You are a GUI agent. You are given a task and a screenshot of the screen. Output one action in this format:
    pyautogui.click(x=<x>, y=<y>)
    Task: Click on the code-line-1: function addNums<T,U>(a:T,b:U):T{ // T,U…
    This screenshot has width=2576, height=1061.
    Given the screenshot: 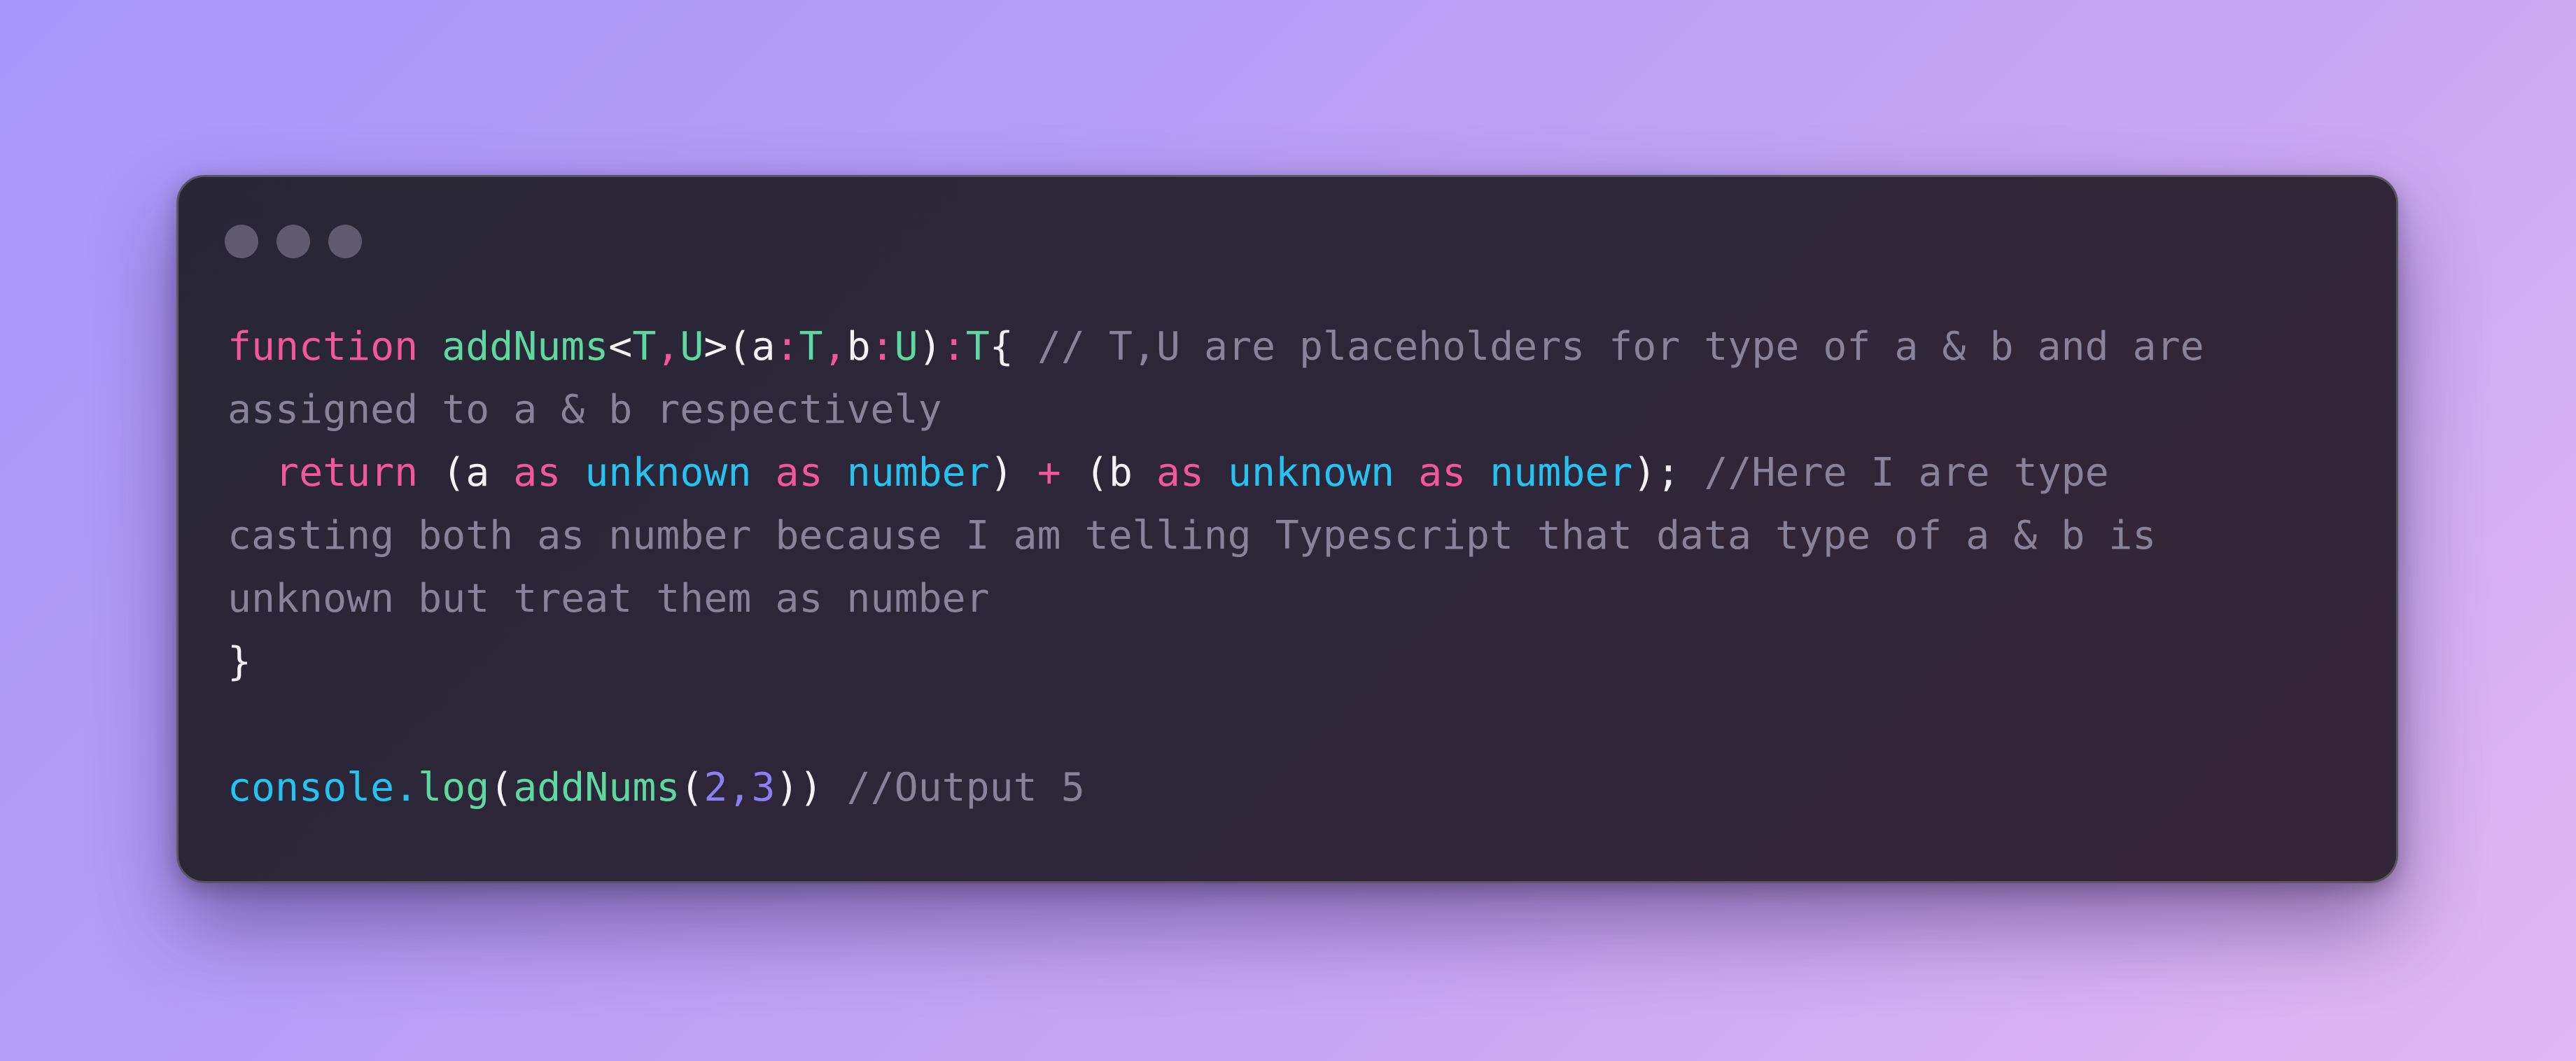 What is the action you would take?
    pyautogui.click(x=1291, y=347)
    